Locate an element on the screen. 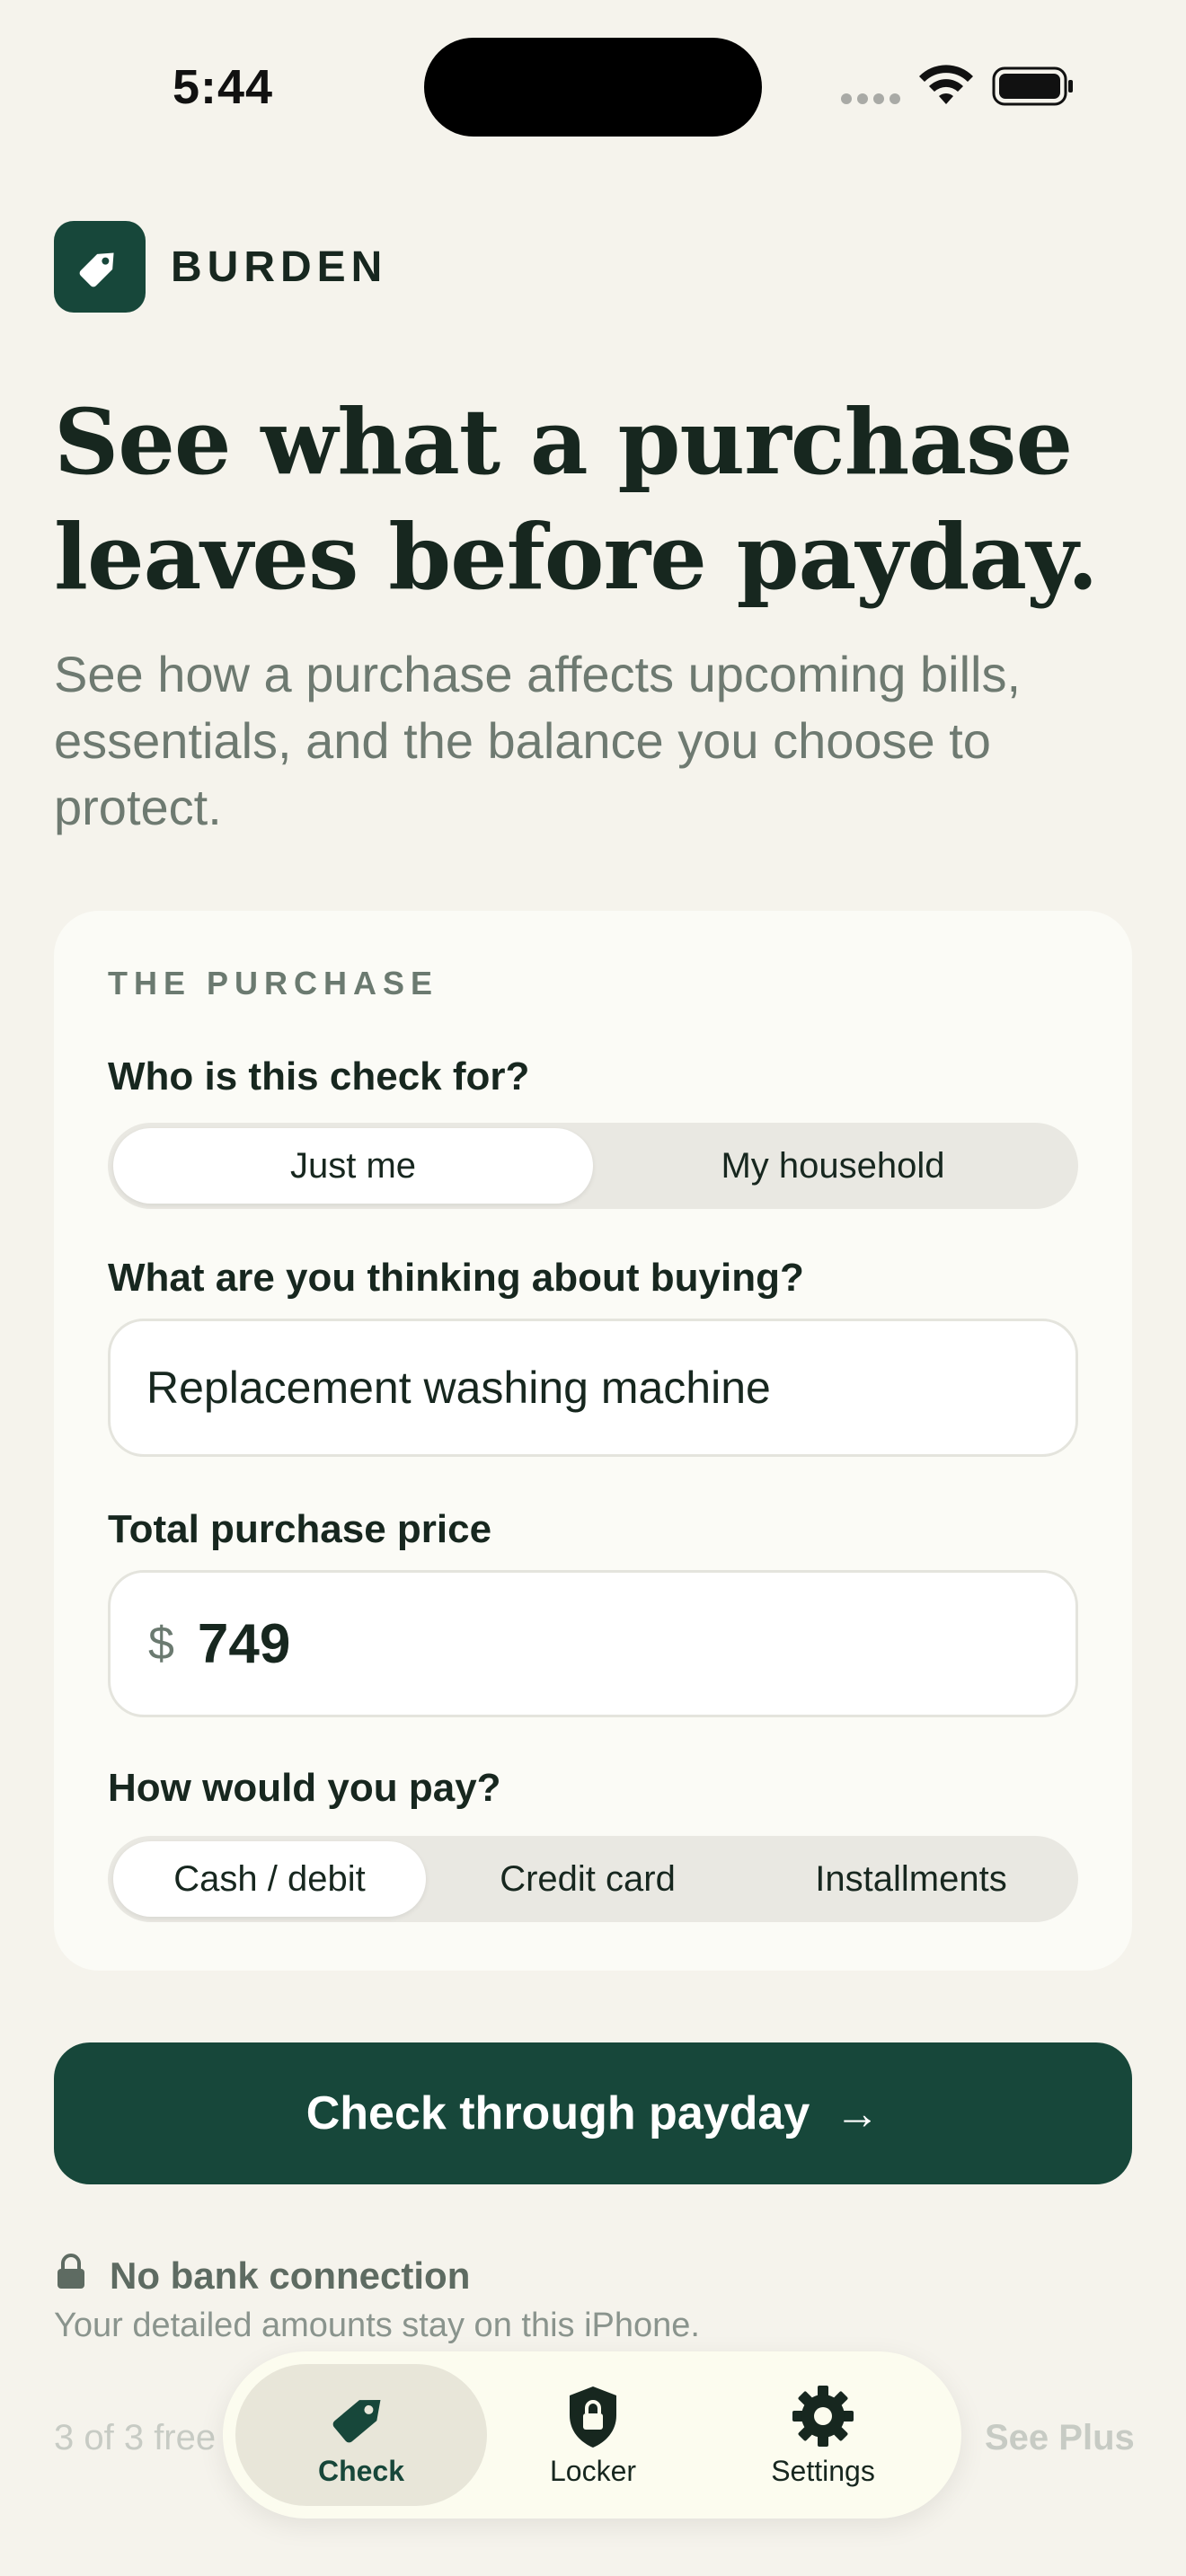  pay-label: How would you pay? is located at coordinates (304, 1788).